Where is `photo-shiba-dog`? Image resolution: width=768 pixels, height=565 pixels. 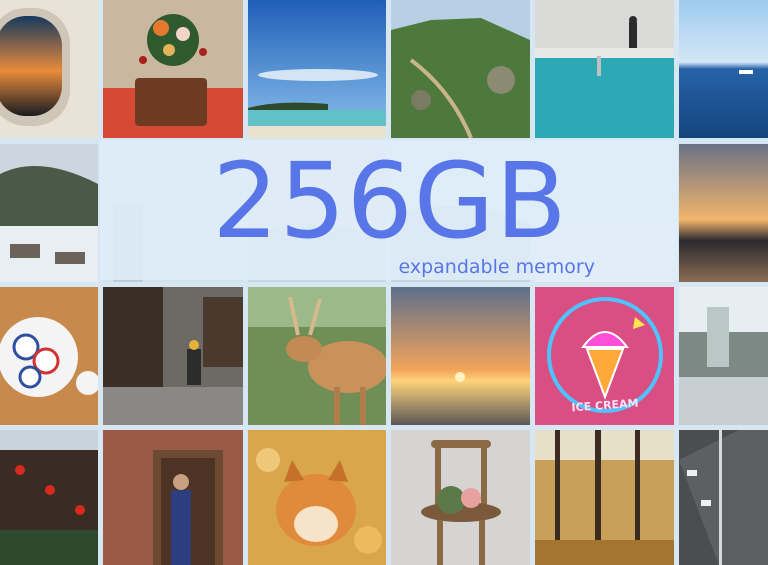
photo-shiba-dog is located at coordinates (317, 497).